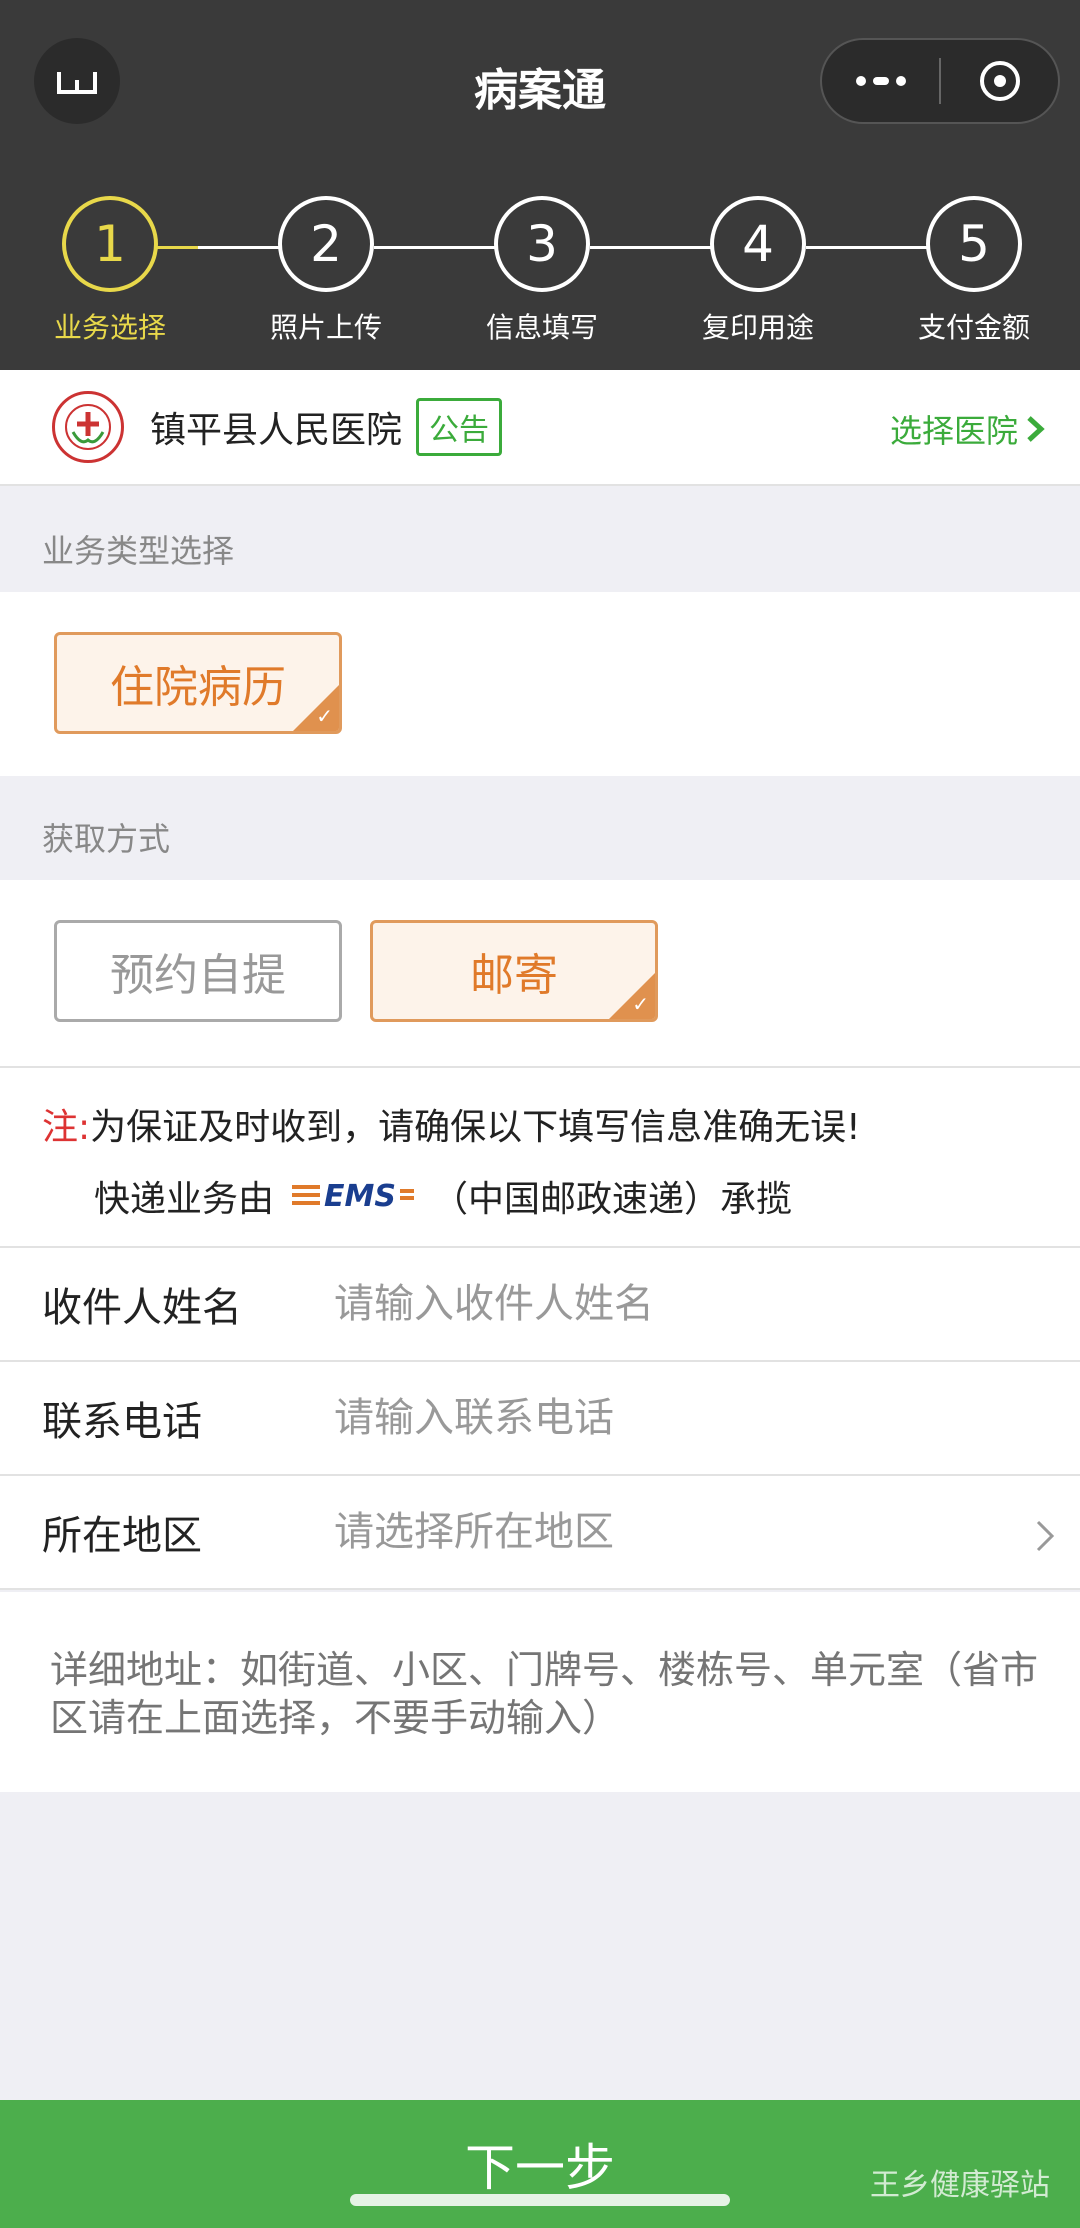  Describe the element at coordinates (540, 2168) in the screenshot. I see `next-step-label: 下一步` at that location.